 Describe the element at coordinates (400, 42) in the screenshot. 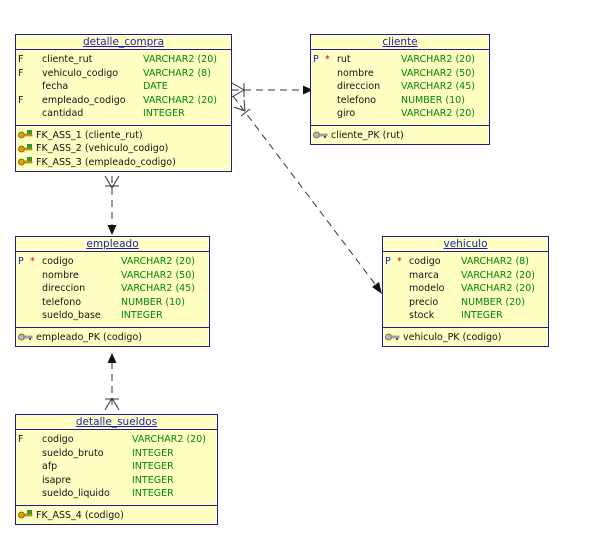

I see `entity-title: cliente` at that location.